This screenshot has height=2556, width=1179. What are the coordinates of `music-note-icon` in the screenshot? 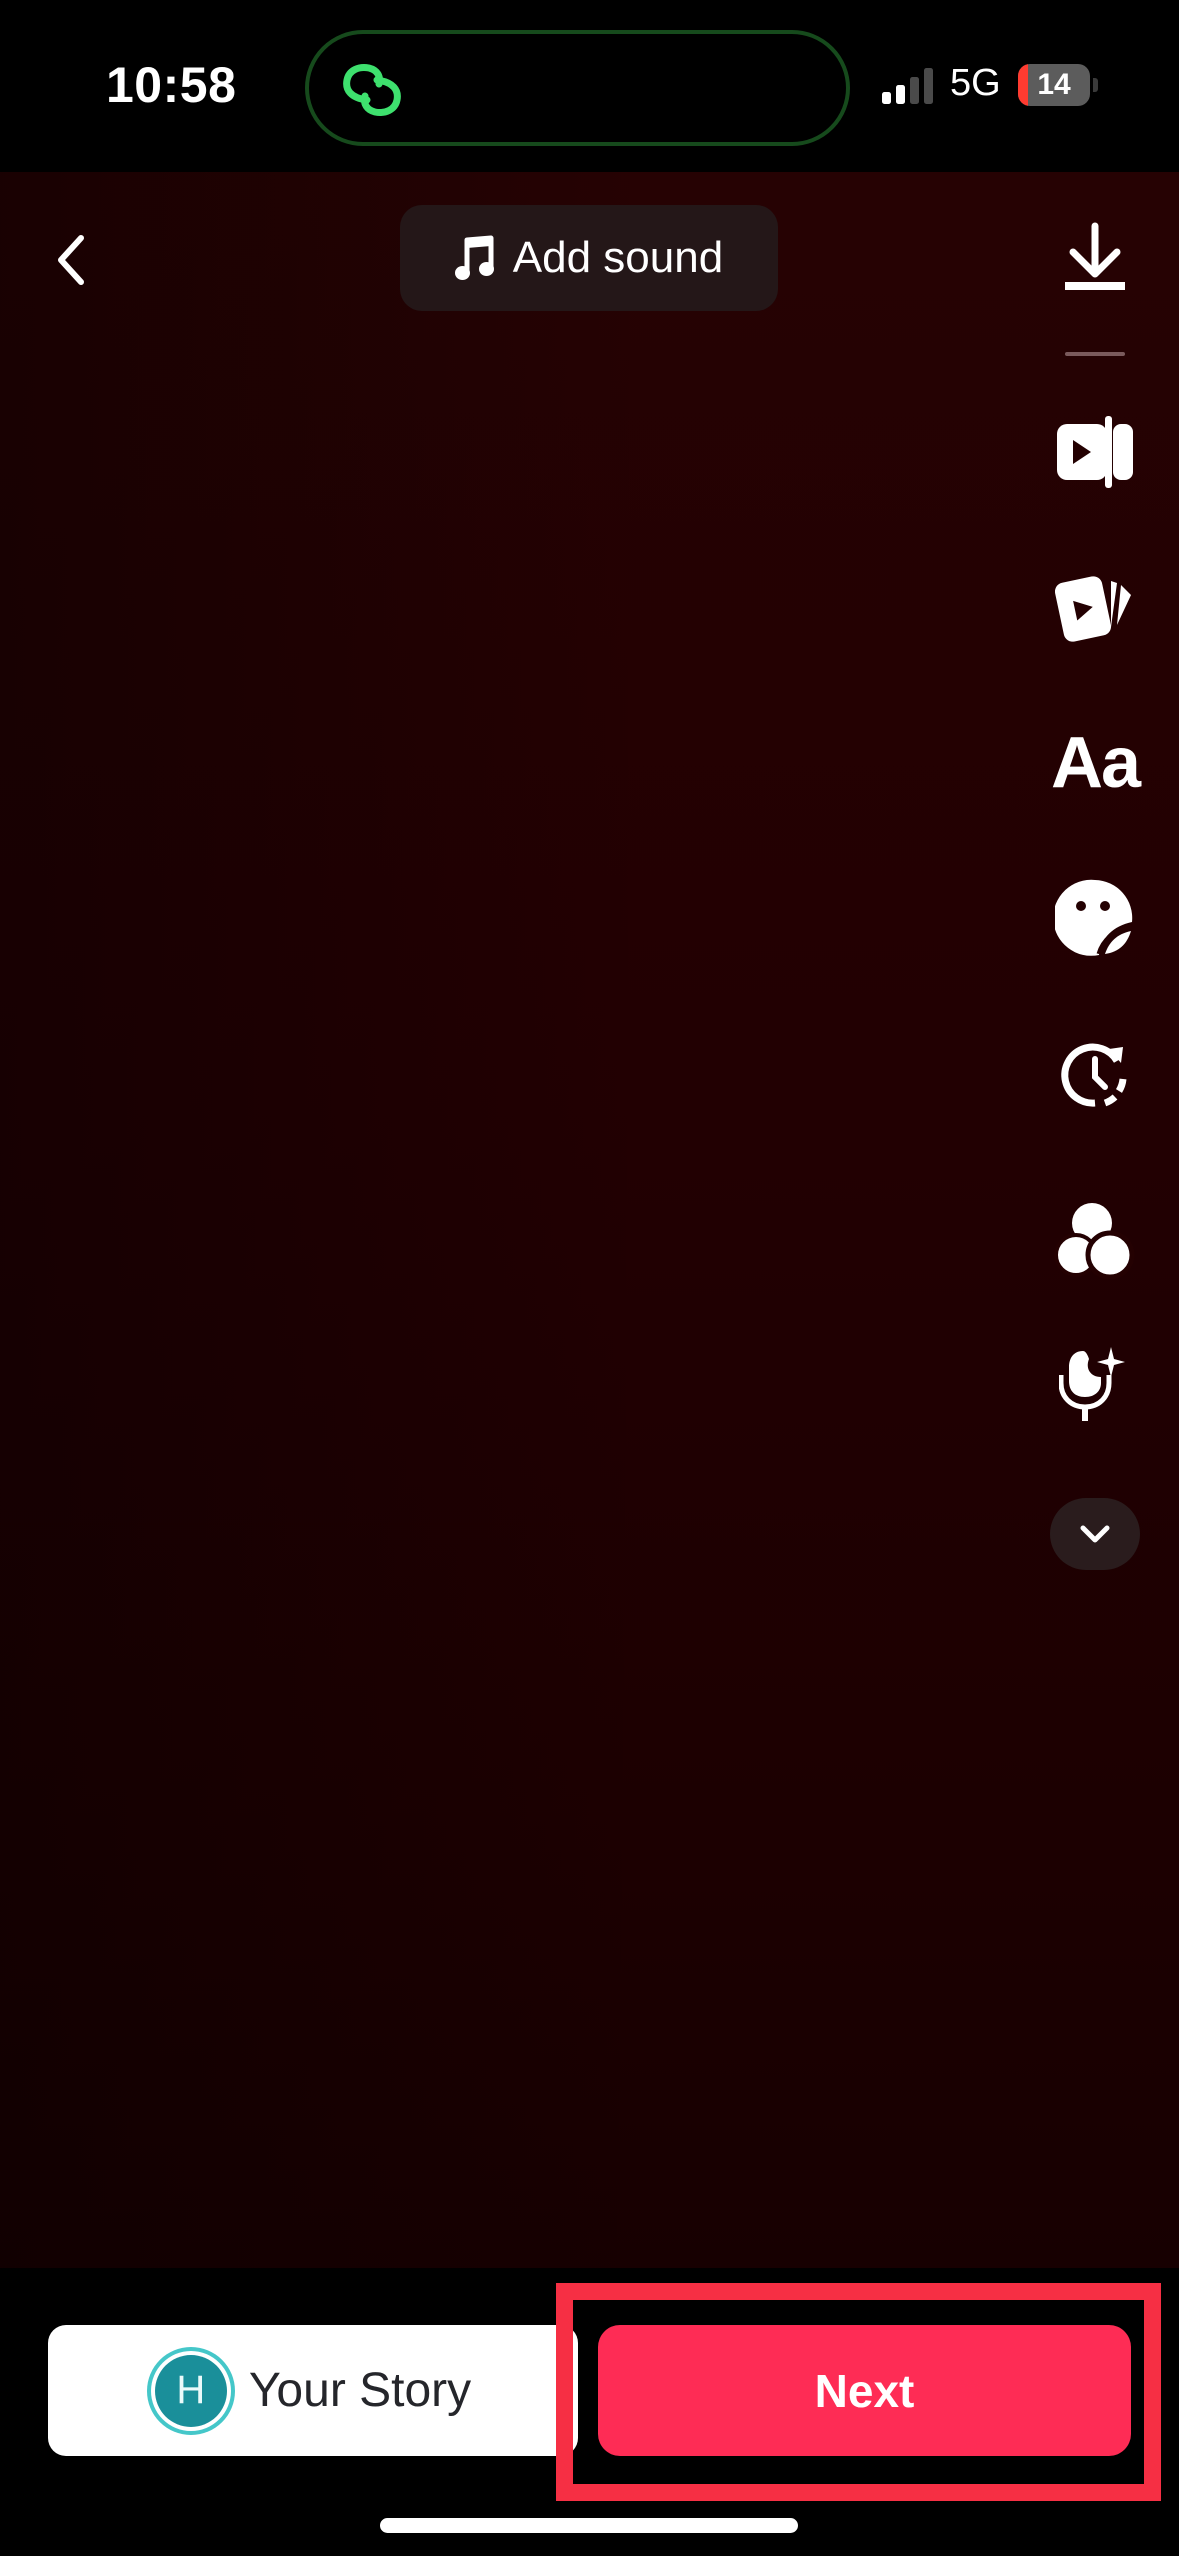 It's located at (474, 257).